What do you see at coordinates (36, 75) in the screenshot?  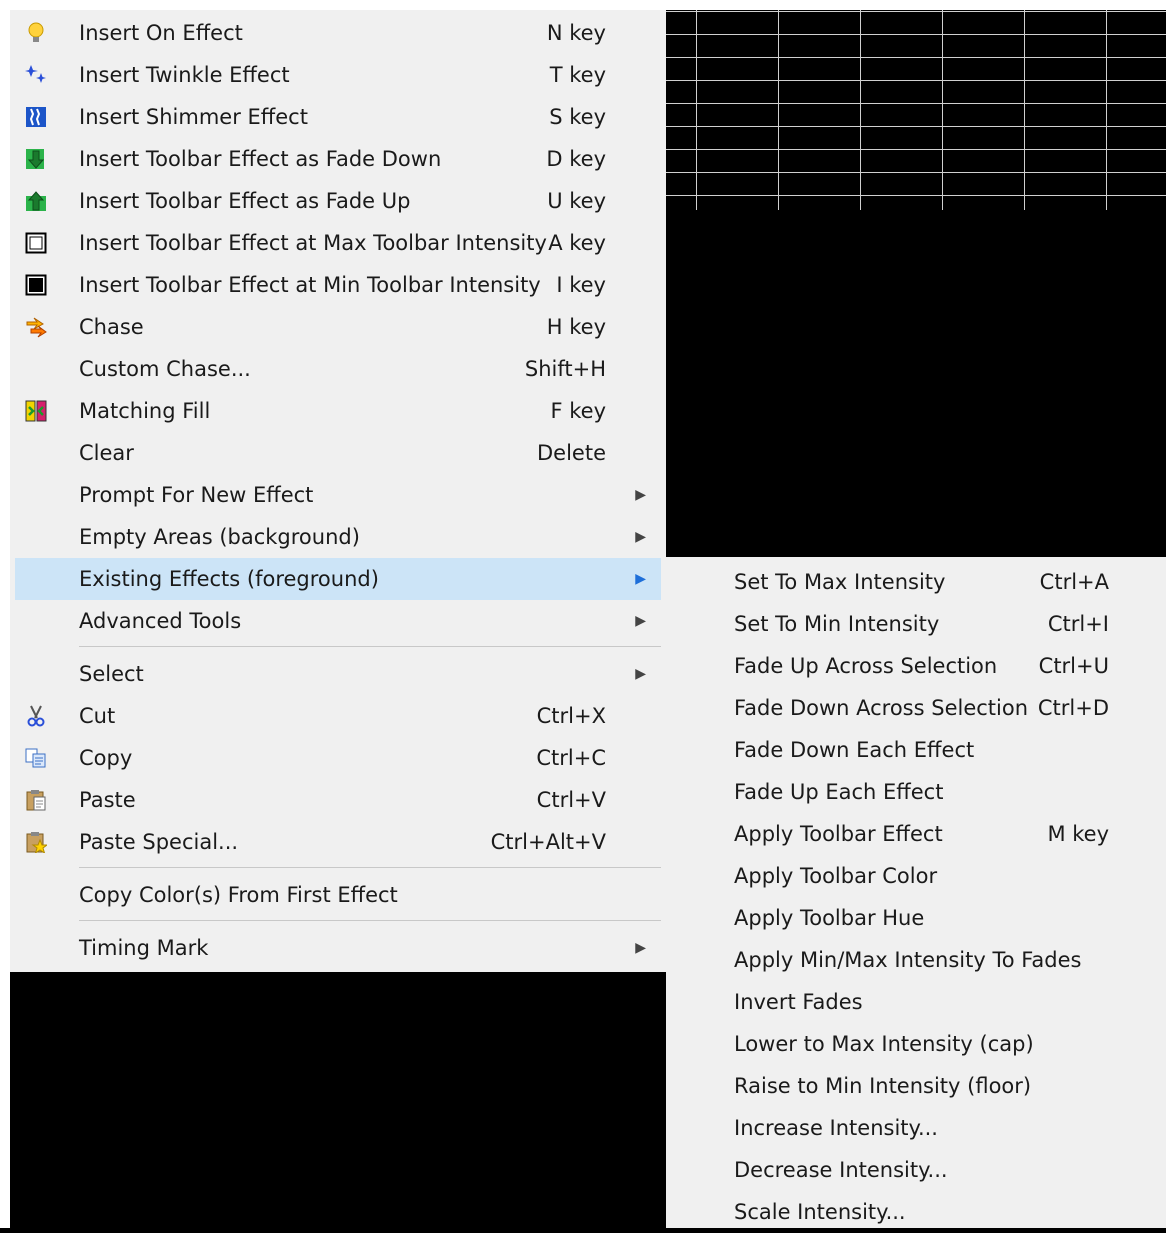 I see `twinkle-icon` at bounding box center [36, 75].